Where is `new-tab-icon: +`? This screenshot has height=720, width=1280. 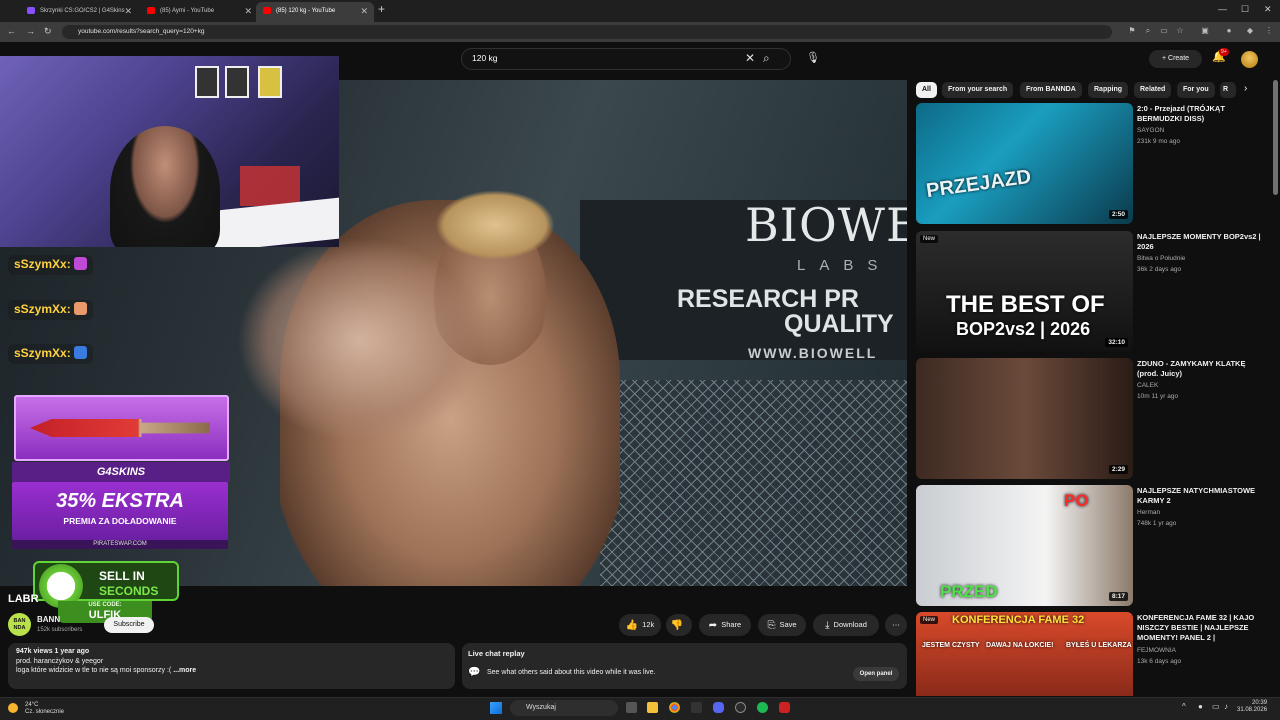 new-tab-icon: + is located at coordinates (381, 9).